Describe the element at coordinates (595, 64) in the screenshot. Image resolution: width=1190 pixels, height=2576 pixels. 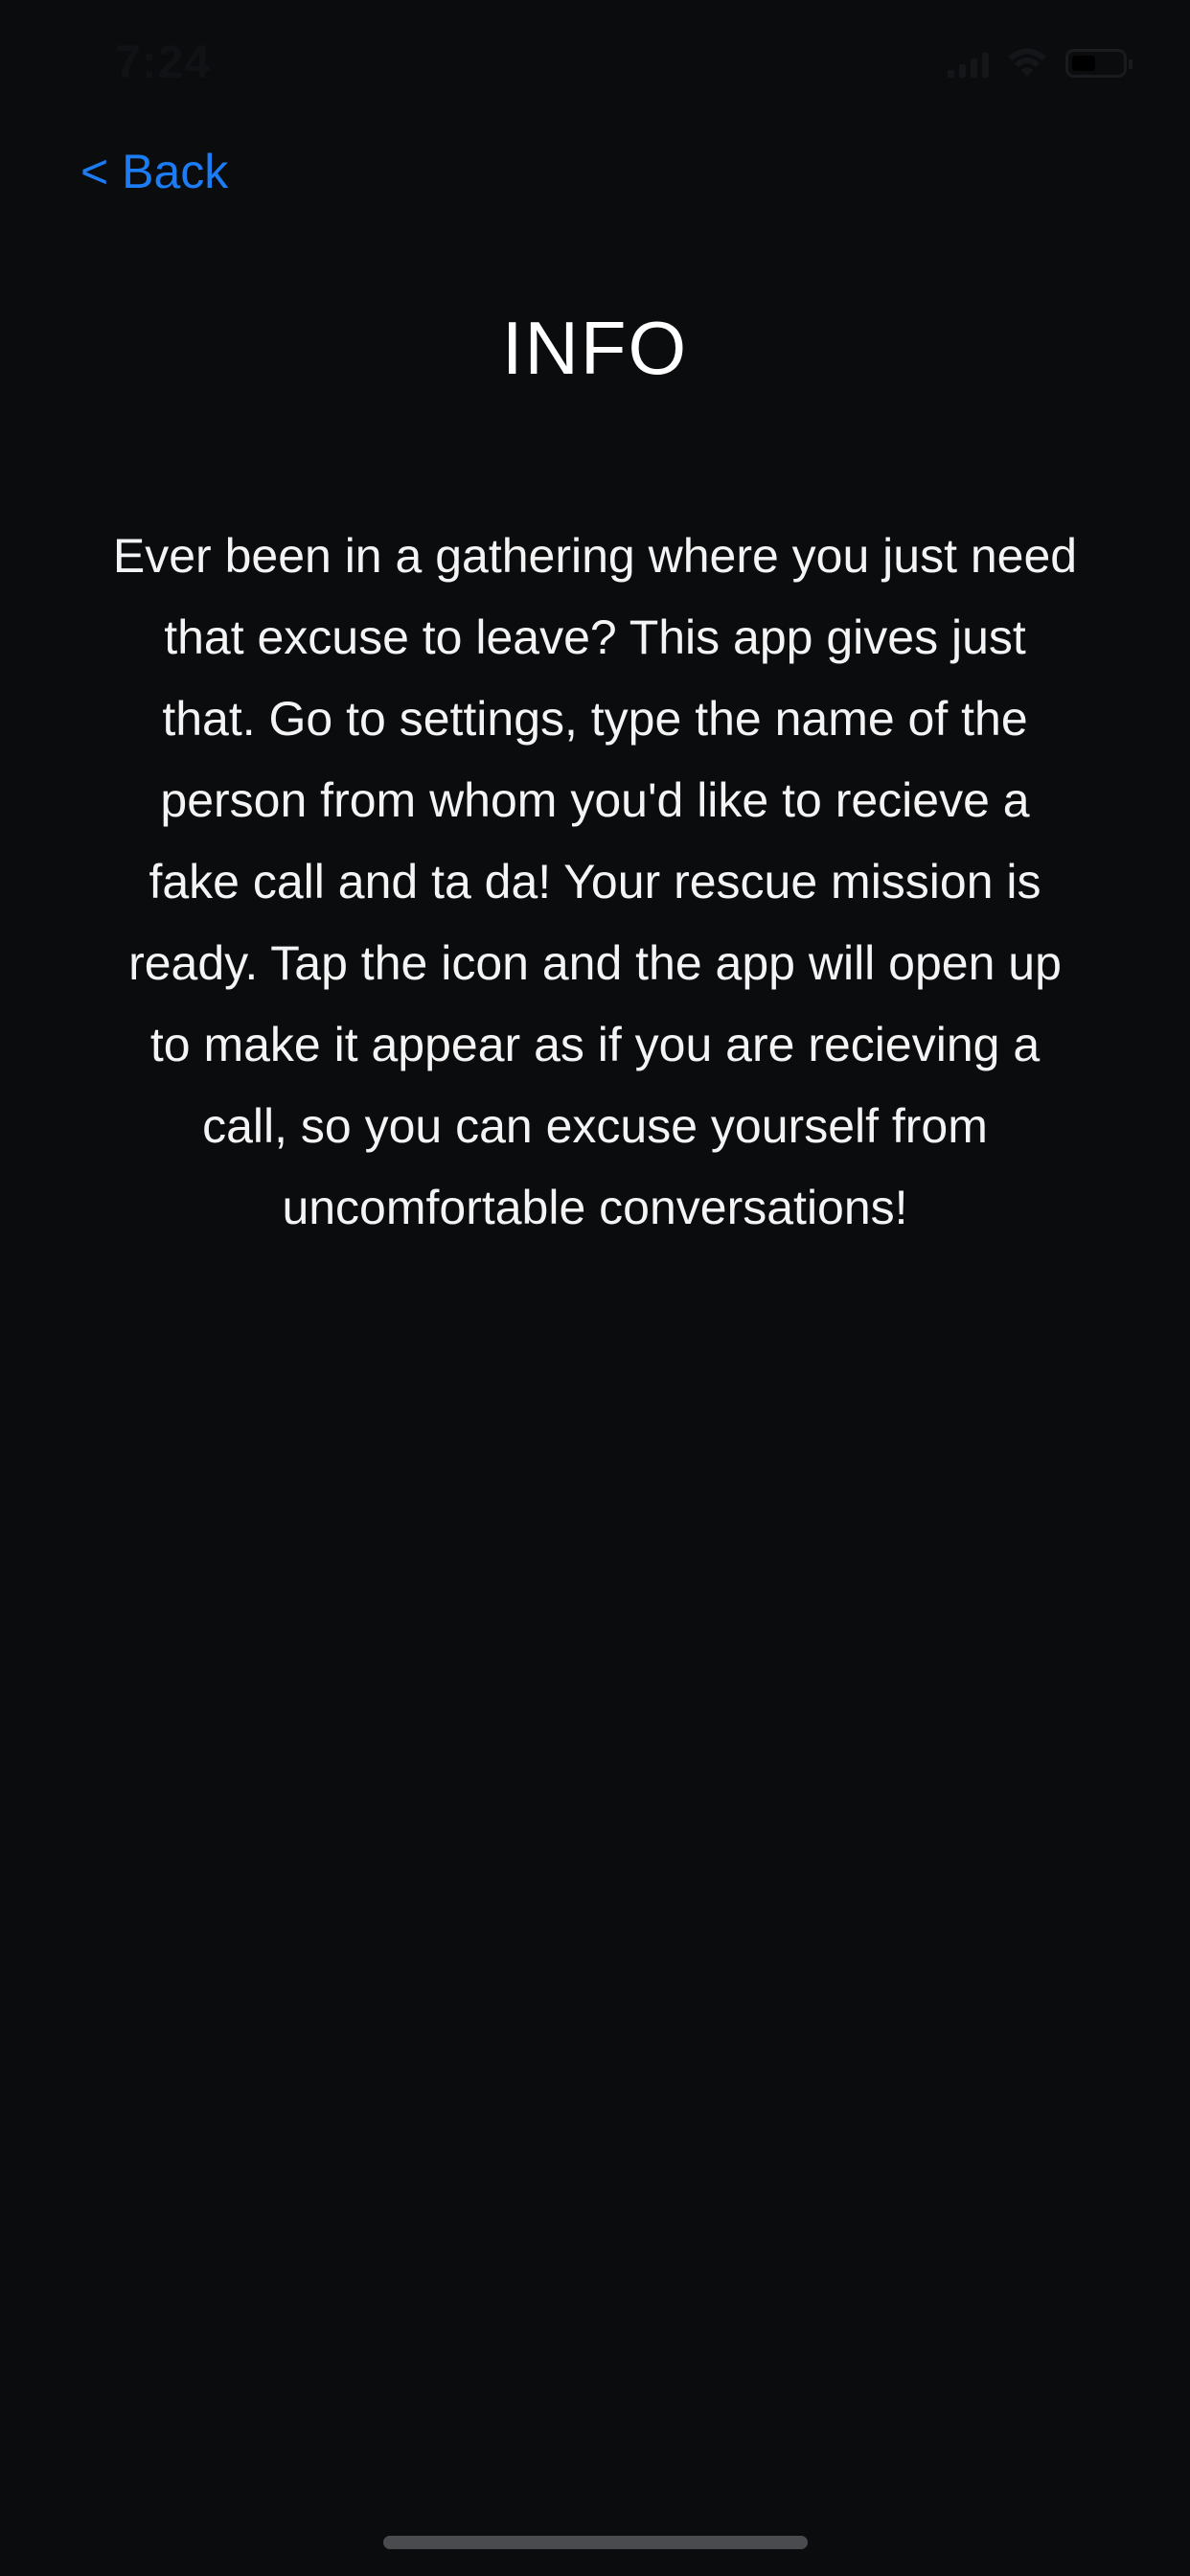
I see `status-bar: 7:24` at that location.